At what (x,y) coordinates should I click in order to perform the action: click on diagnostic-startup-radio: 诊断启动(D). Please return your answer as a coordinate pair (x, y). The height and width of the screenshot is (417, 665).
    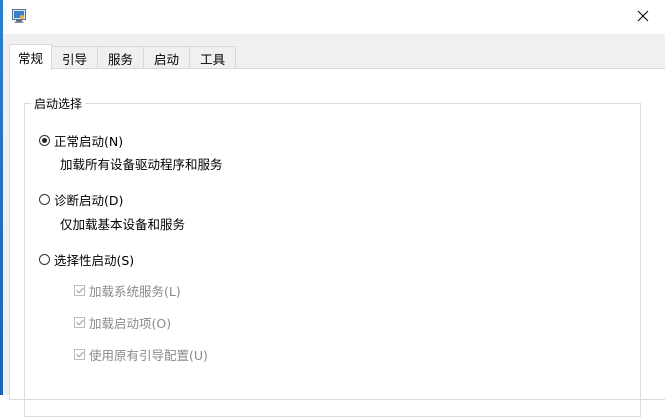
    Looking at the image, I should click on (81, 199).